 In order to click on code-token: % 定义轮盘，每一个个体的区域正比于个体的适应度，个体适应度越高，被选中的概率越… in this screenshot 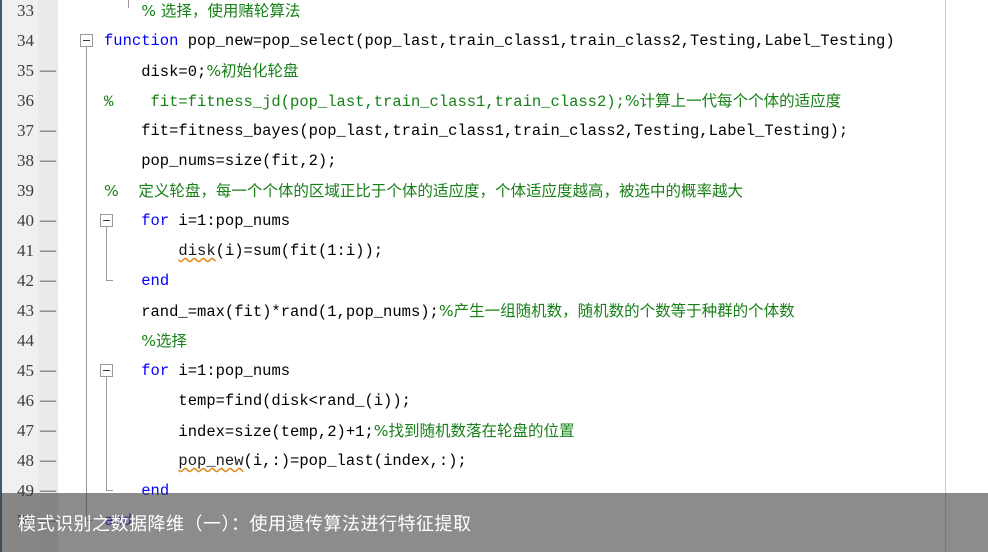, I will do `click(423, 191)`.